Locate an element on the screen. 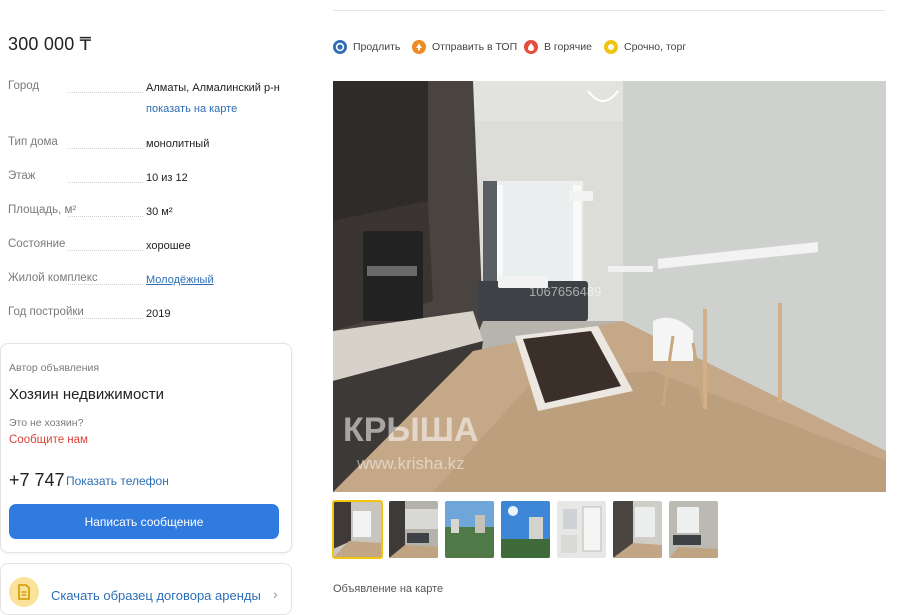  download-contract-link: Скачать образец договора аренды is located at coordinates (156, 595).